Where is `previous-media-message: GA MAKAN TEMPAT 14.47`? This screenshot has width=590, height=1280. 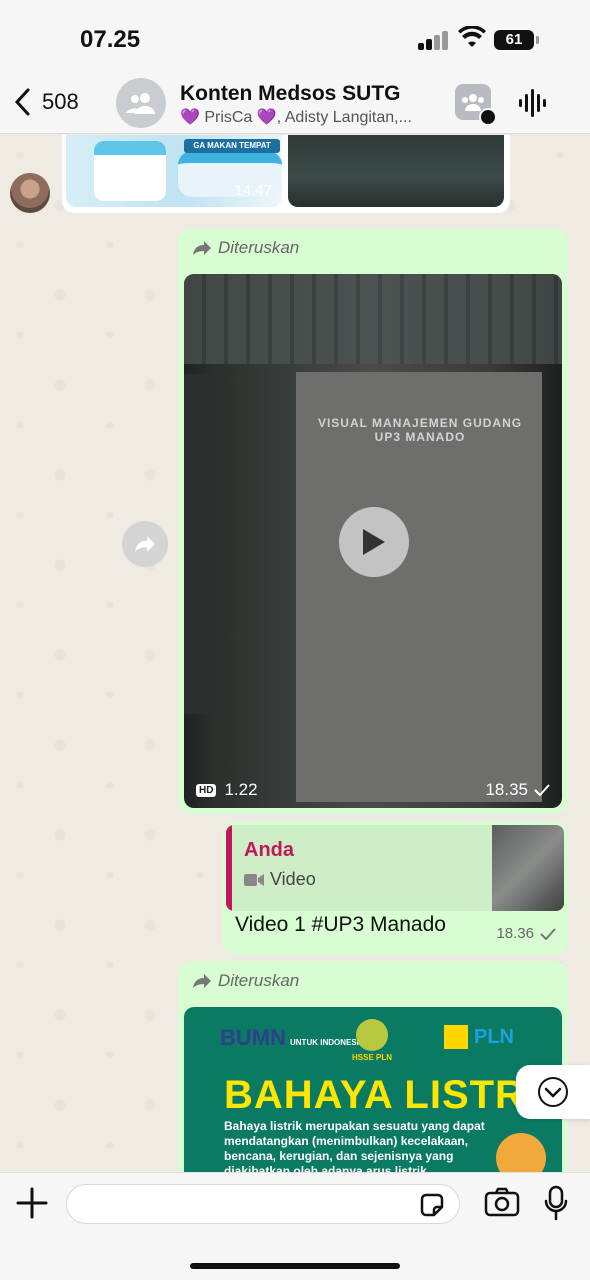
previous-media-message: GA MAKAN TEMPAT 14.47 is located at coordinates (286, 174).